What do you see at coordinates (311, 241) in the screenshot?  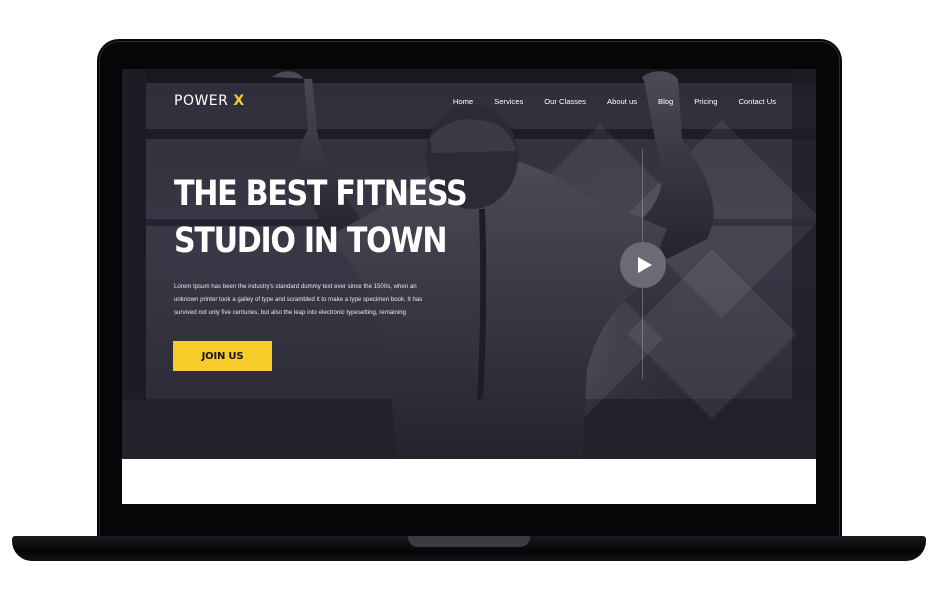 I see `hero-title-line-2: STUDIO IN TOWN` at bounding box center [311, 241].